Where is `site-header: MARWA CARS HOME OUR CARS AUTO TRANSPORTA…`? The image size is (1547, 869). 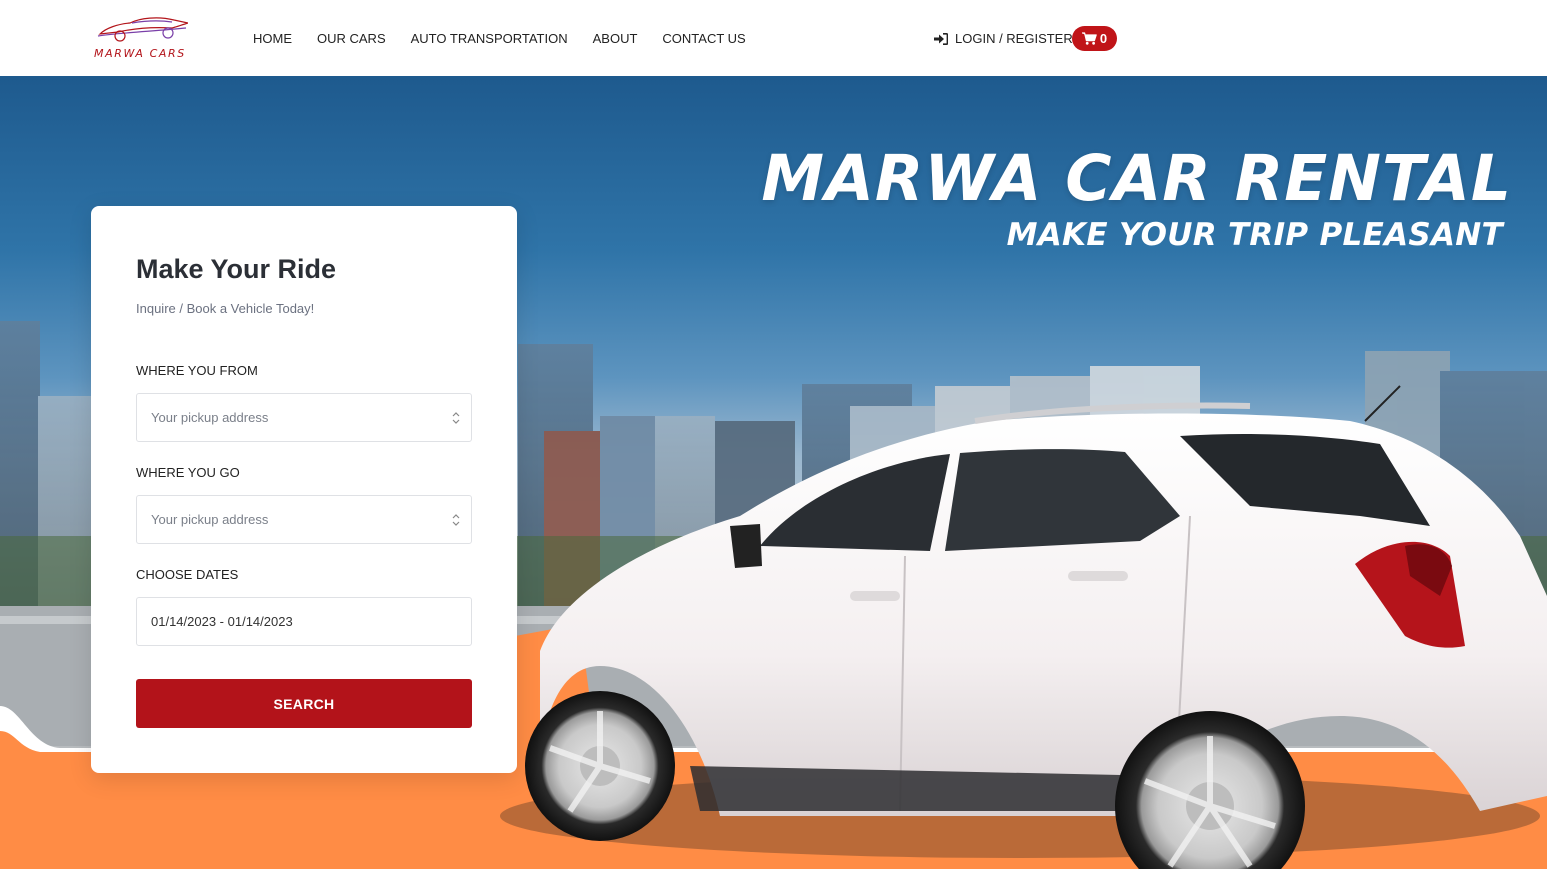
site-header: MARWA CARS HOME OUR CARS AUTO TRANSPORTA… is located at coordinates (773, 38).